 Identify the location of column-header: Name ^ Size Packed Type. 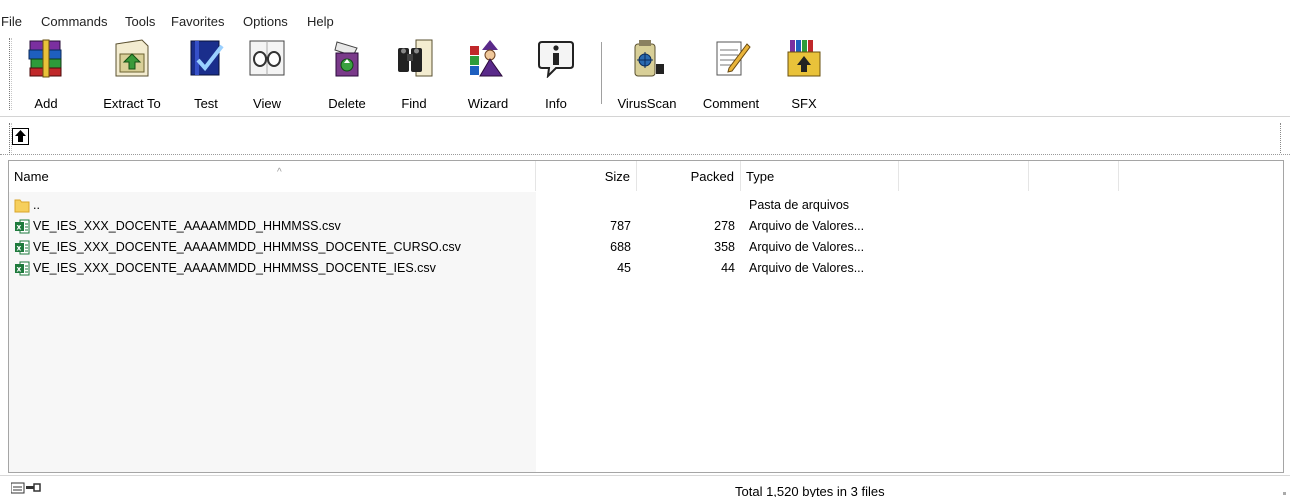
(646, 176).